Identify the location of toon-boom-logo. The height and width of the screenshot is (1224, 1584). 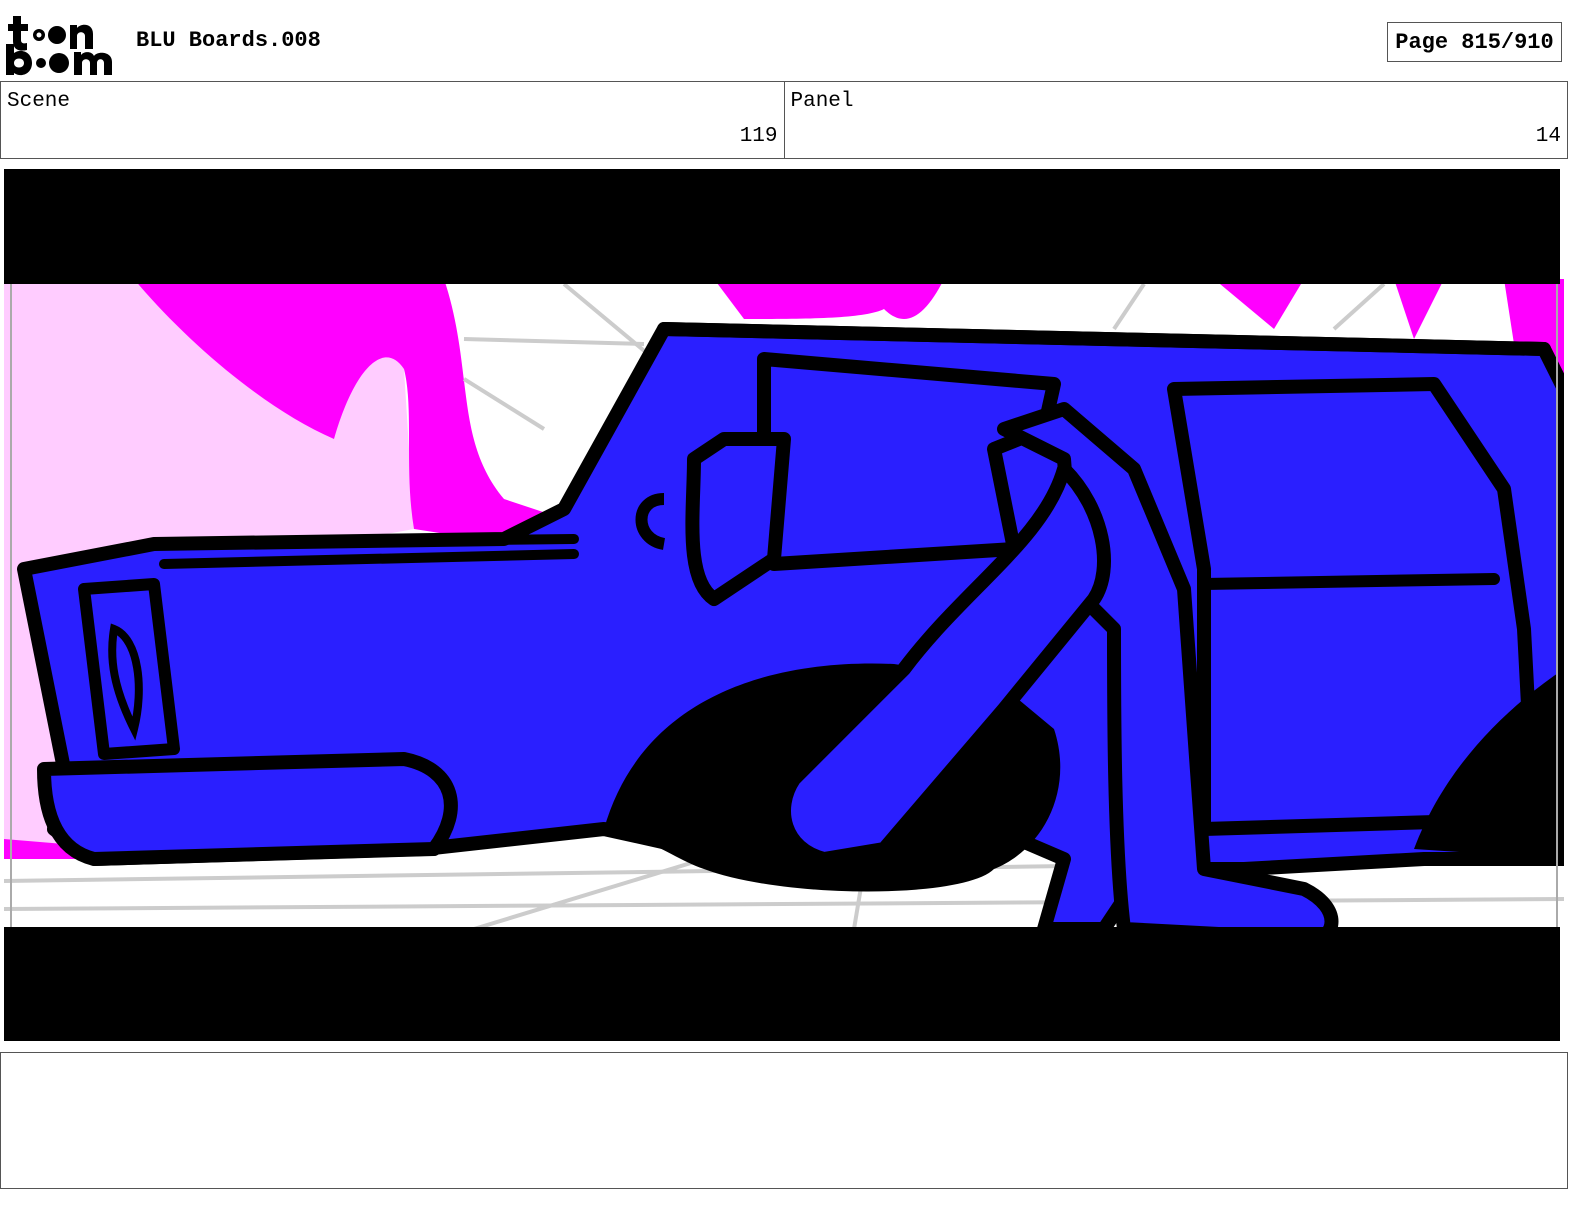
(60, 45).